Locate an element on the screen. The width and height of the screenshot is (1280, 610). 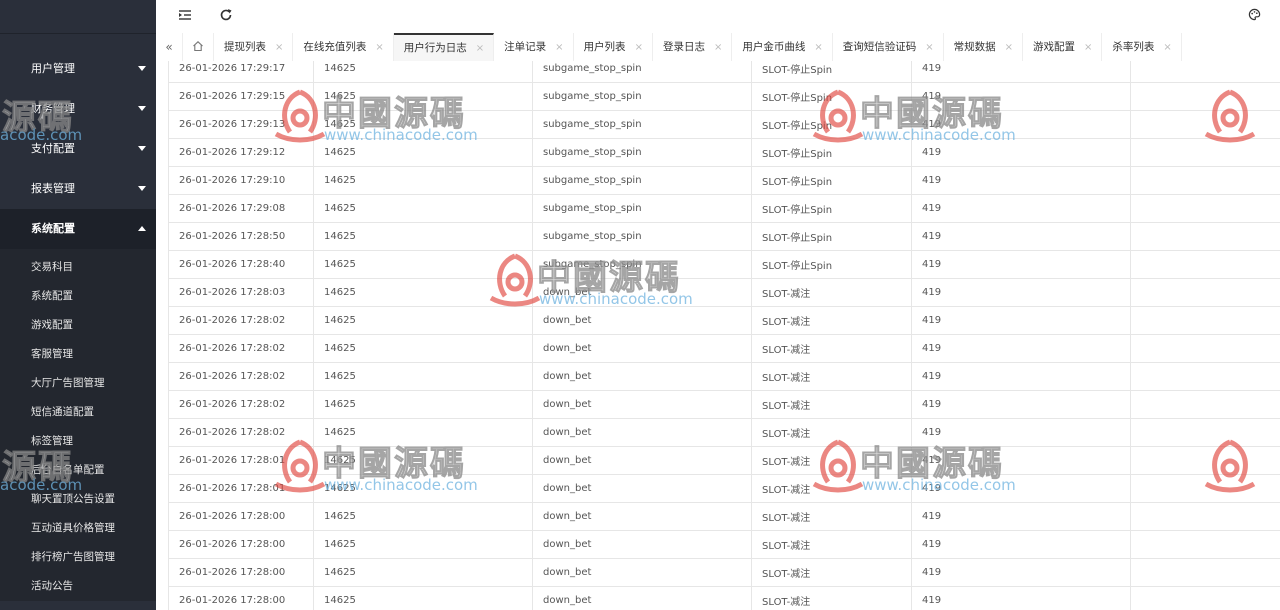
tab-bet-records: 注单记录 × is located at coordinates (534, 47).